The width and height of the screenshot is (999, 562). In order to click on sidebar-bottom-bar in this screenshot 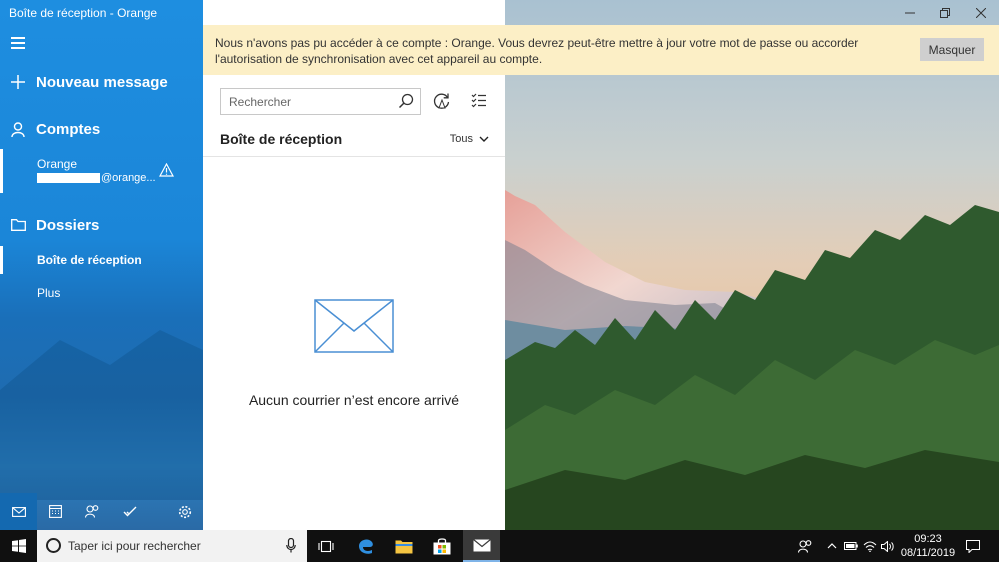, I will do `click(101, 511)`.